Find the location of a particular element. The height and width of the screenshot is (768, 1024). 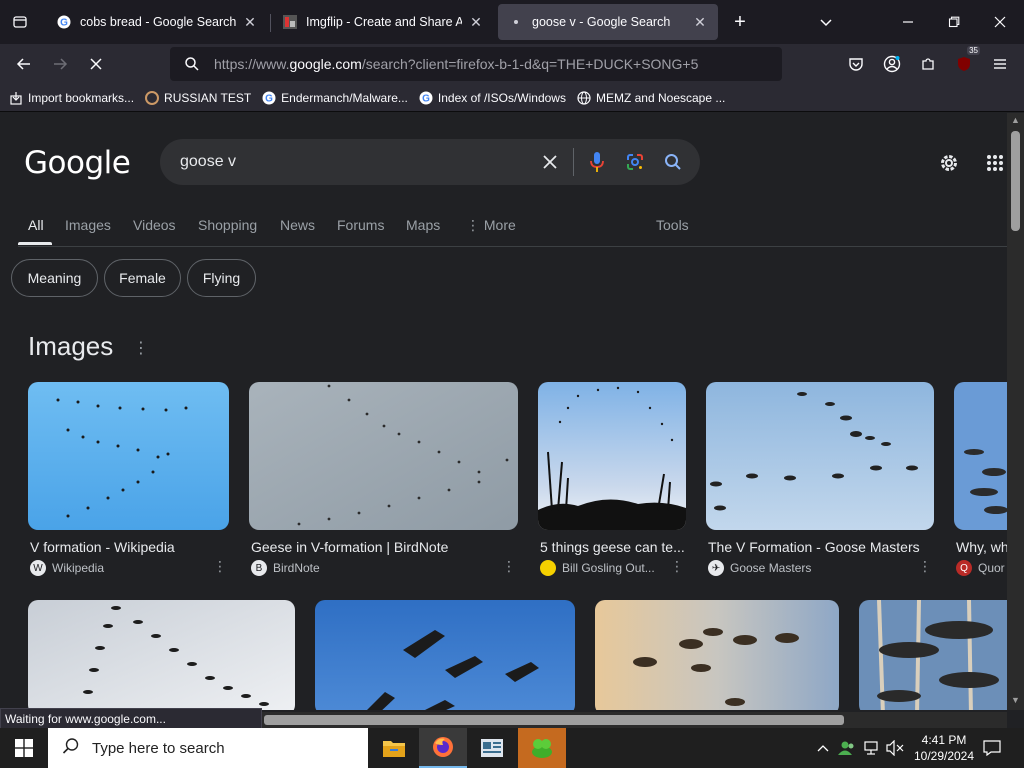

minimize-icon is located at coordinates (908, 22).